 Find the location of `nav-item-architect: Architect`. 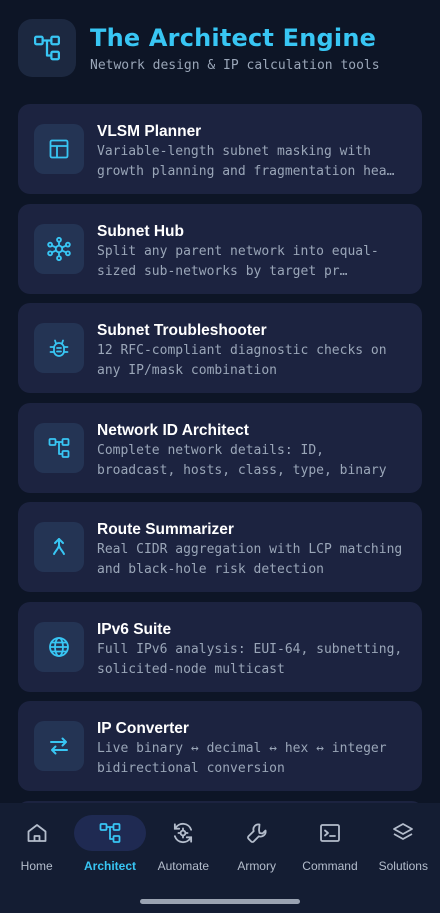

nav-item-architect: Architect is located at coordinates (109, 844).